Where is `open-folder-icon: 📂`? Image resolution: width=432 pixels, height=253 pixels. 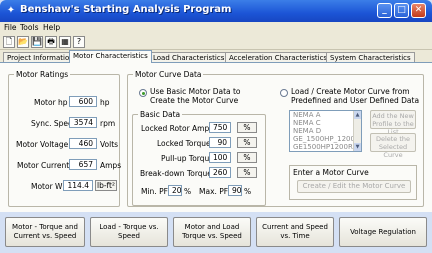
open-folder-icon: 📂 is located at coordinates (23, 42).